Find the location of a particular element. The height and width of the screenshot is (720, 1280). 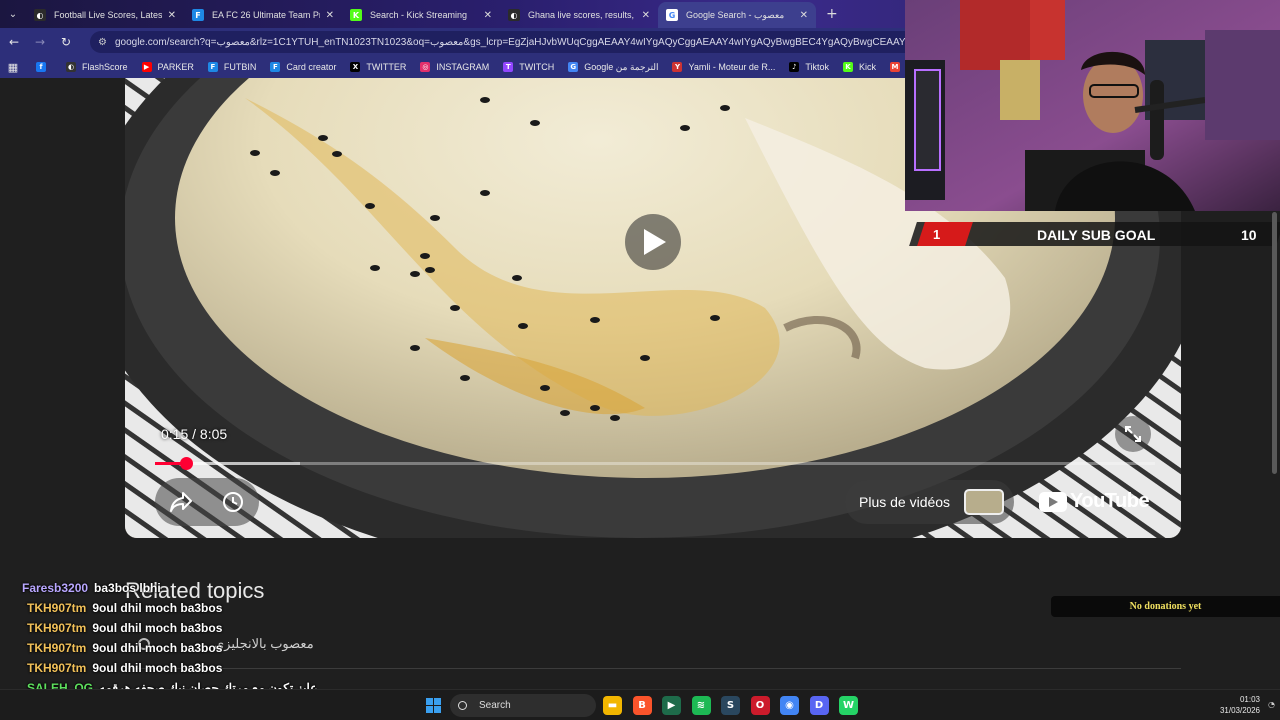

taskbar-search: Search is located at coordinates (523, 705).